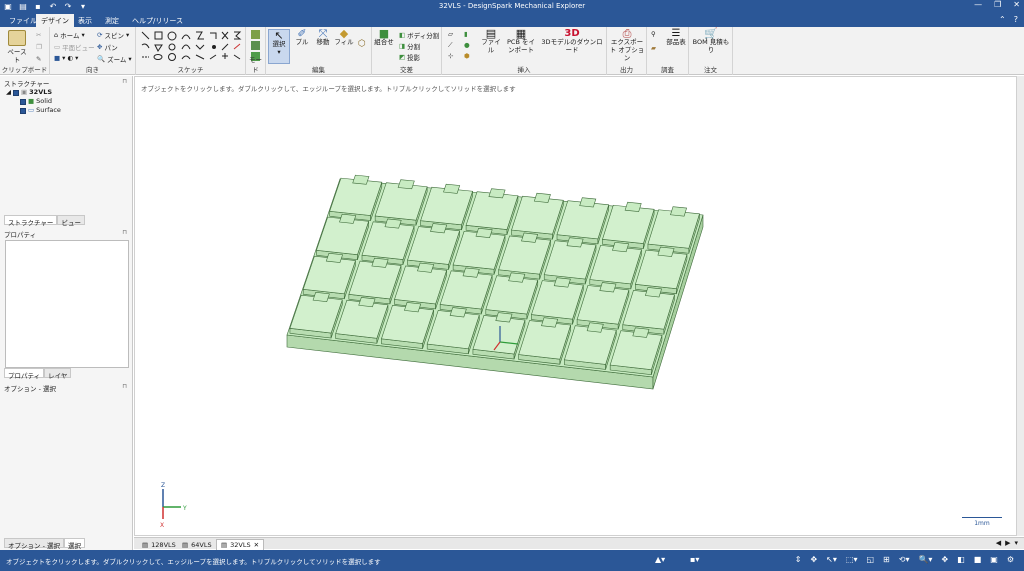 The image size is (1024, 571). What do you see at coordinates (852, 559) in the screenshot?
I see `box-select-icon: ⬚▾` at bounding box center [852, 559].